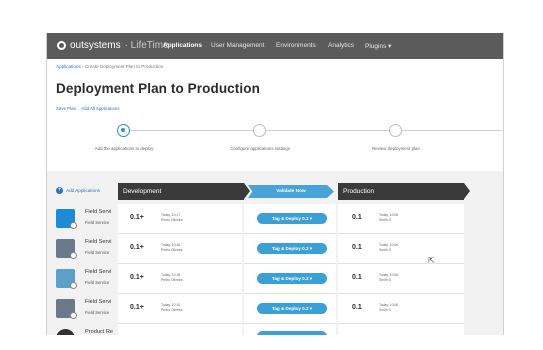 Image resolution: width=543 pixels, height=350 pixels. Describe the element at coordinates (431, 260) in the screenshot. I see `mouse-cursor-icon: ⇱` at that location.